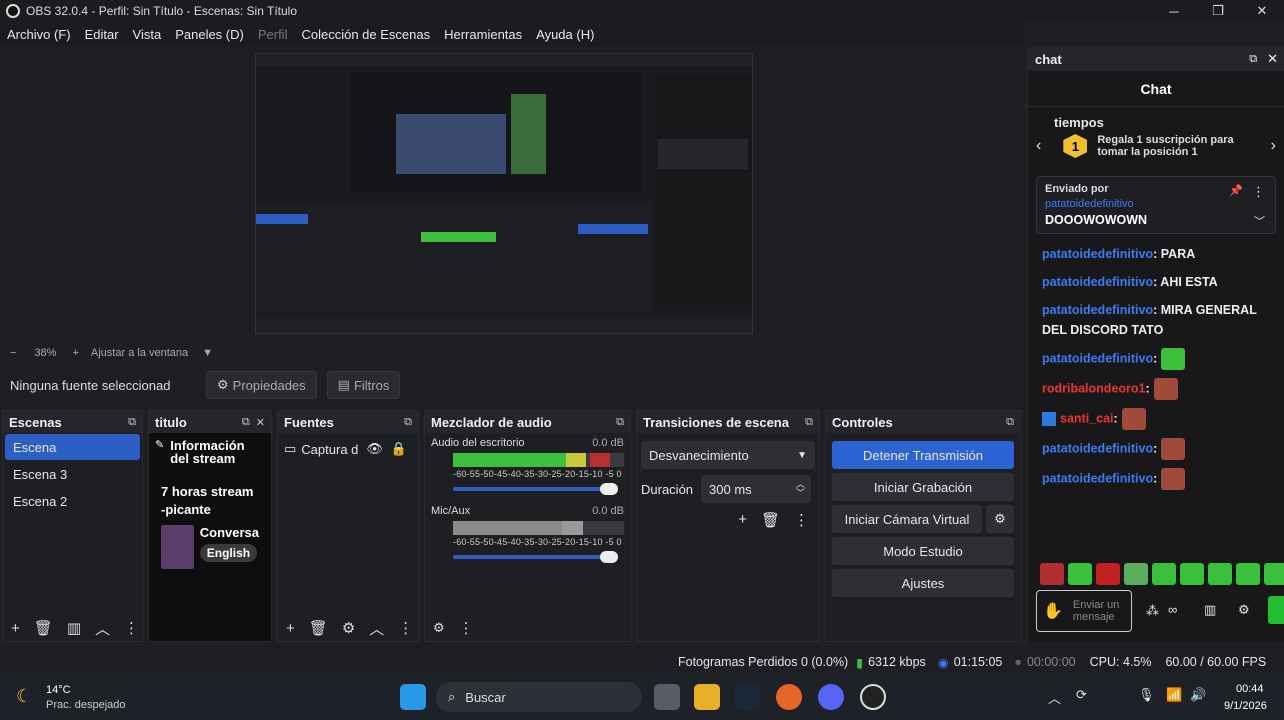 The image size is (1284, 720). Describe the element at coordinates (72, 474) in the screenshot. I see `scene-item: Escena 3` at that location.